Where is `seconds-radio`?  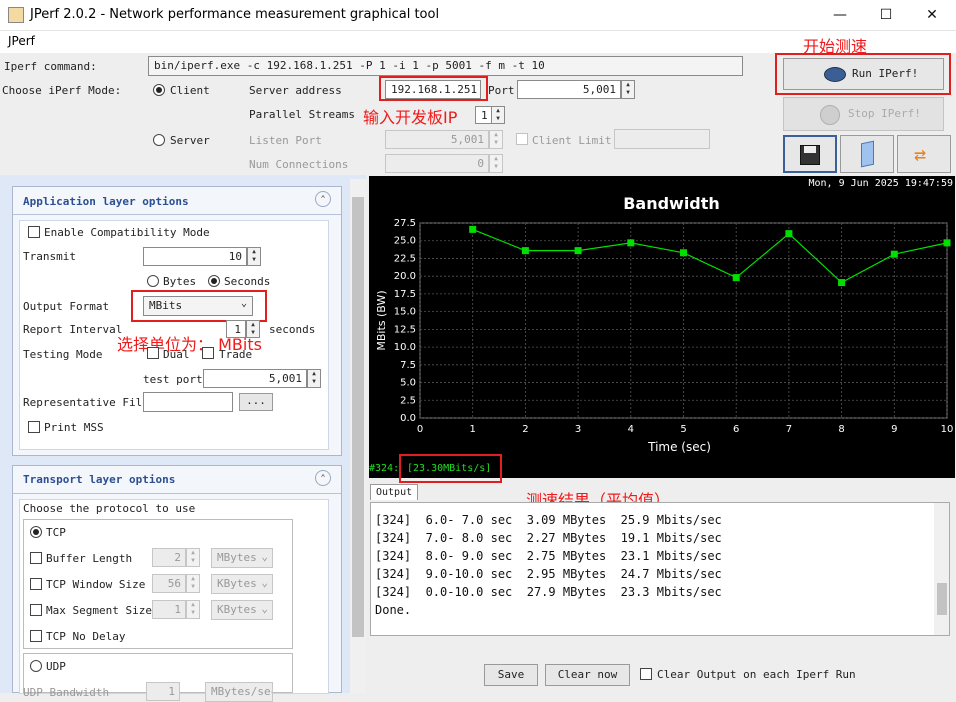 seconds-radio is located at coordinates (214, 281).